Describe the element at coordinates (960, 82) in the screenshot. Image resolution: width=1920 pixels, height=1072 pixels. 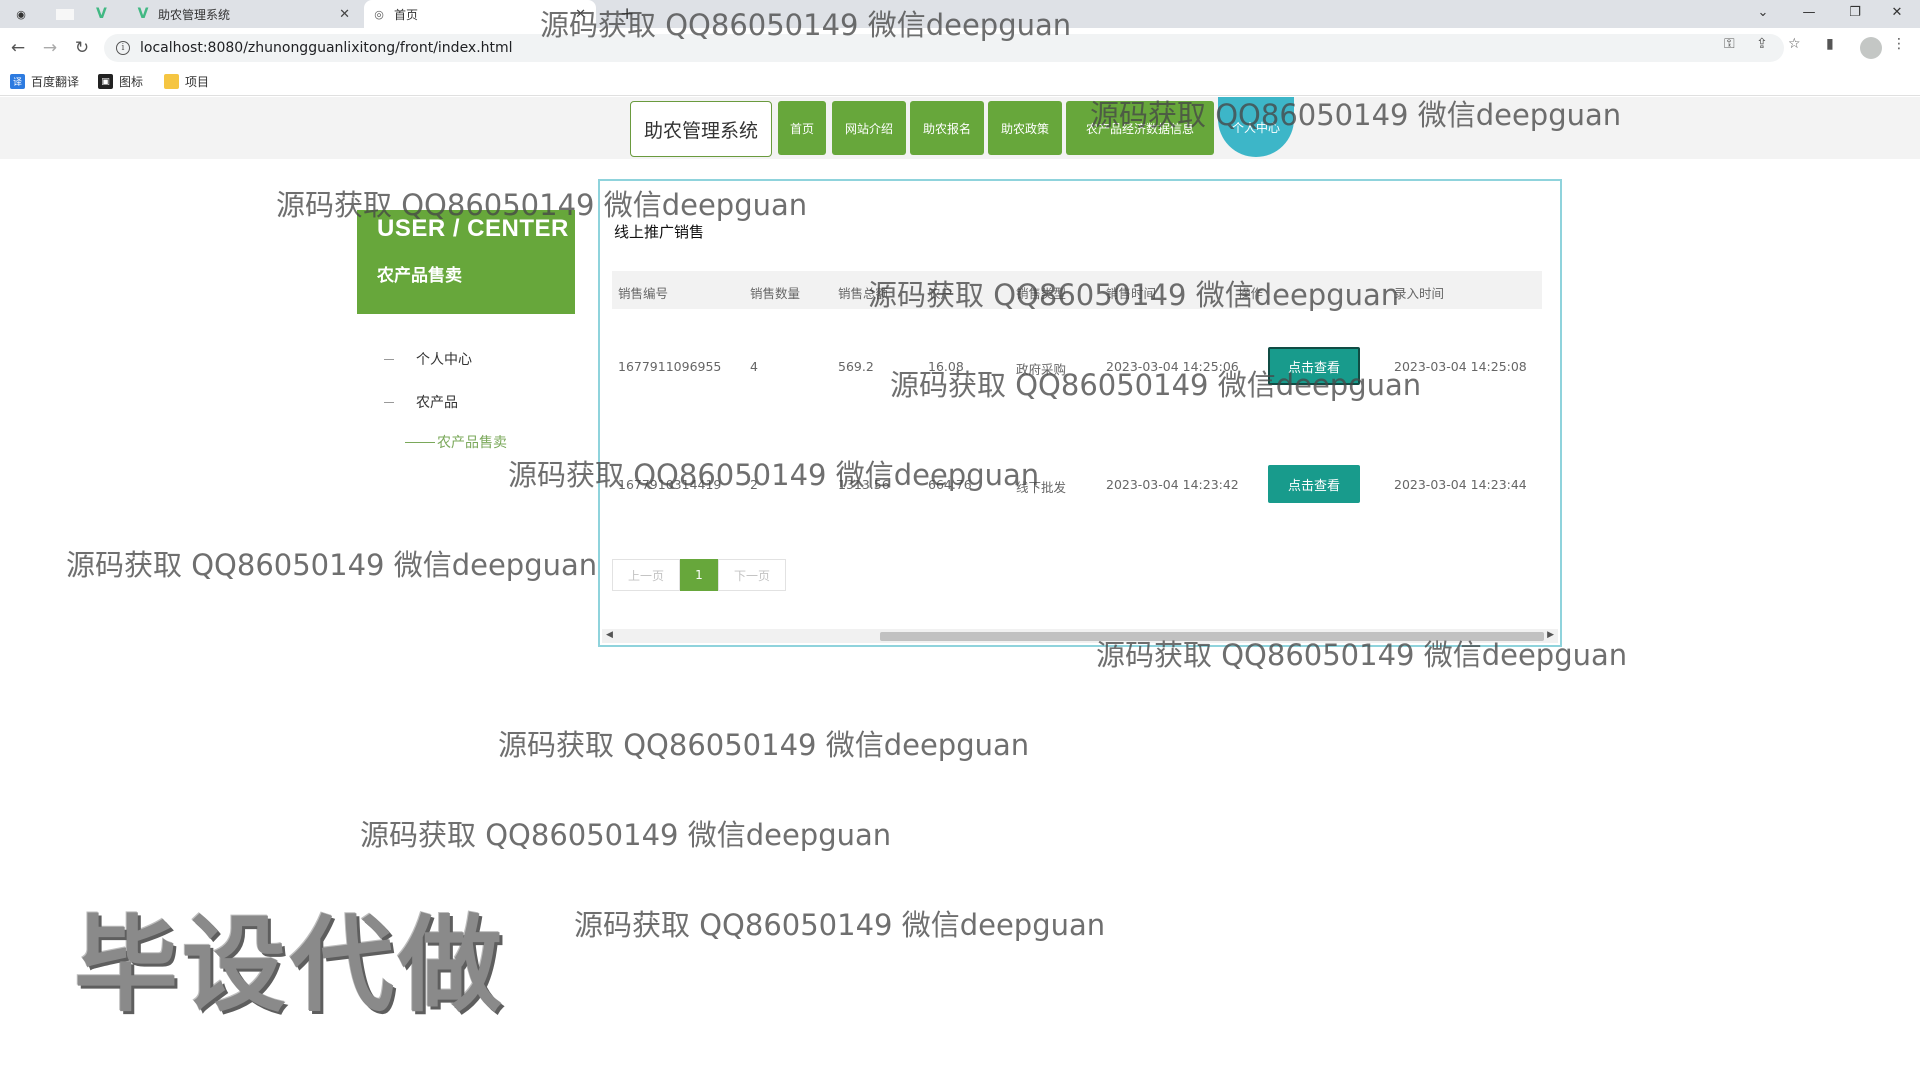
I see `bookmarks-bar: 译 百度翻译 ▣ 图标 项目` at that location.